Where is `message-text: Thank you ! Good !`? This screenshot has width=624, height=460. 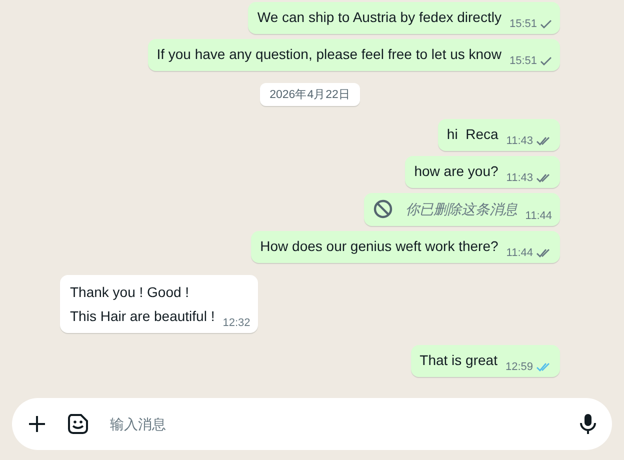
message-text: Thank you ! Good ! is located at coordinates (130, 292).